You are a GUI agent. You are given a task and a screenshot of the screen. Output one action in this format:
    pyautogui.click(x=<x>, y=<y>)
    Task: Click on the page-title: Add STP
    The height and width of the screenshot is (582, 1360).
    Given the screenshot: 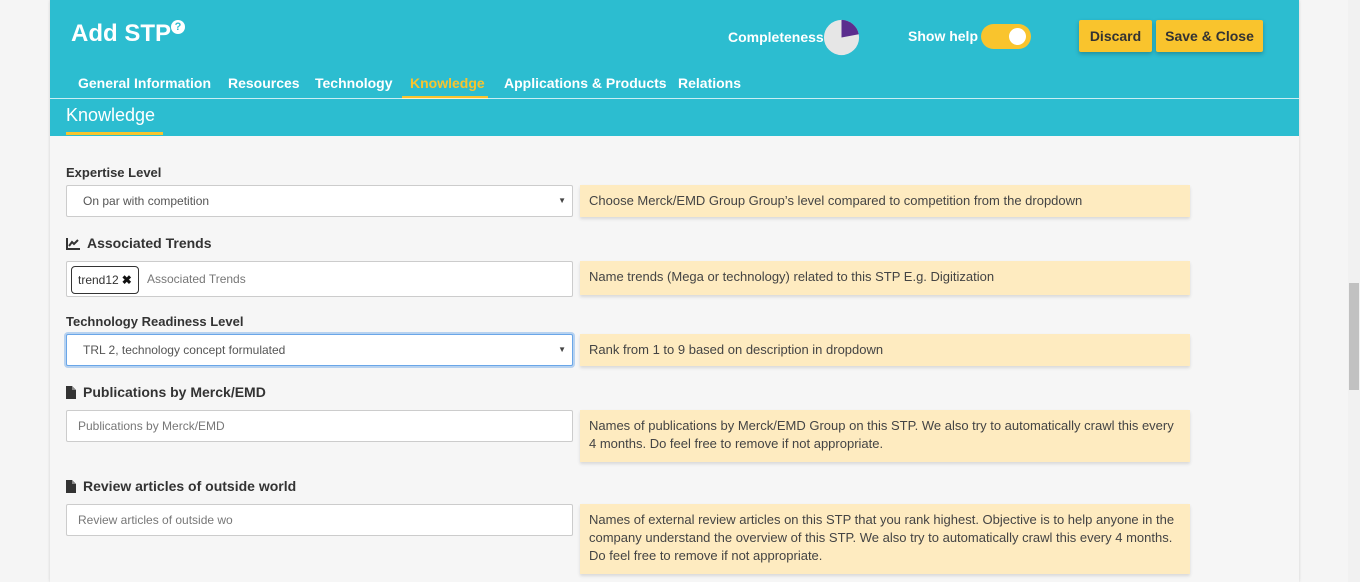 What is the action you would take?
    pyautogui.click(x=121, y=33)
    